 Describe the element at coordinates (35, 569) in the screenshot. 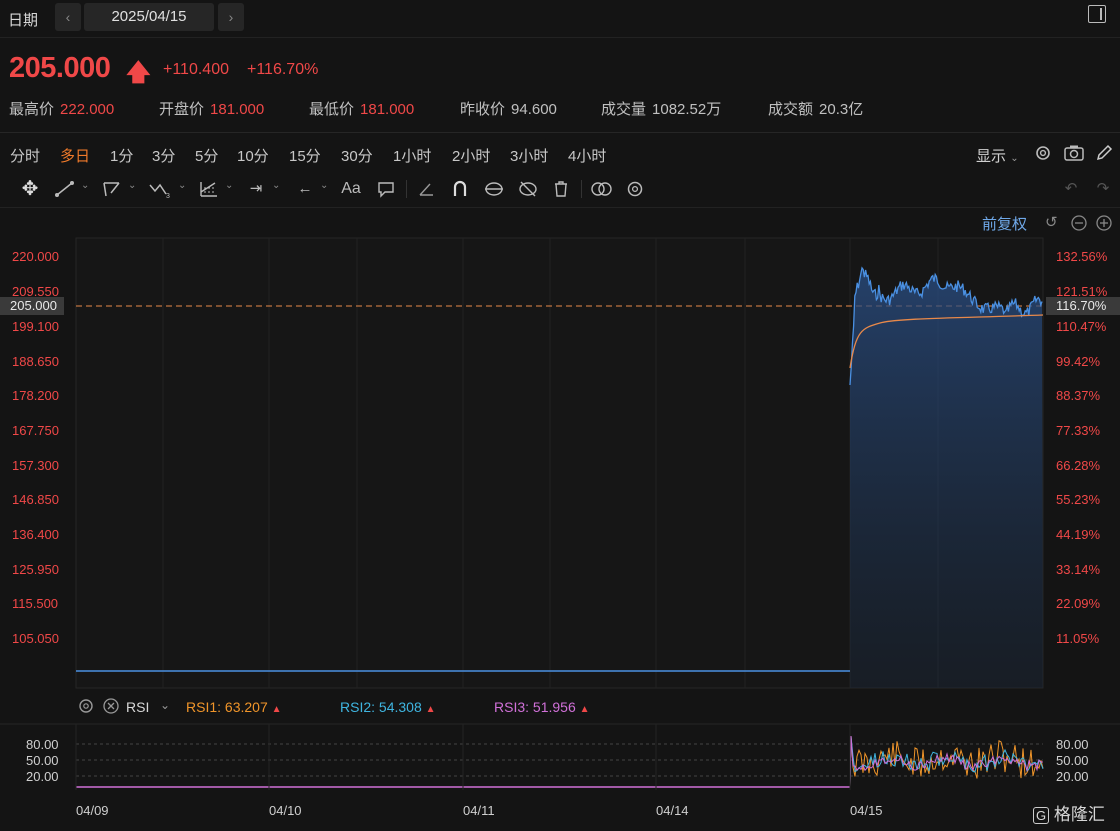

I see `price-axis-label: 125.950` at that location.